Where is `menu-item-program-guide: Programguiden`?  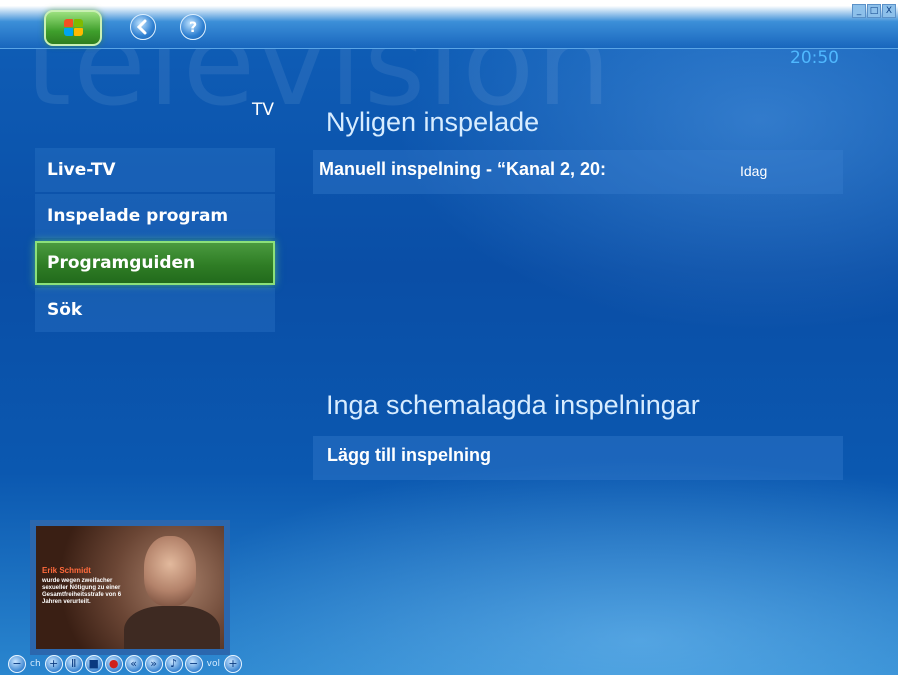
menu-item-program-guide: Programguiden is located at coordinates (155, 263).